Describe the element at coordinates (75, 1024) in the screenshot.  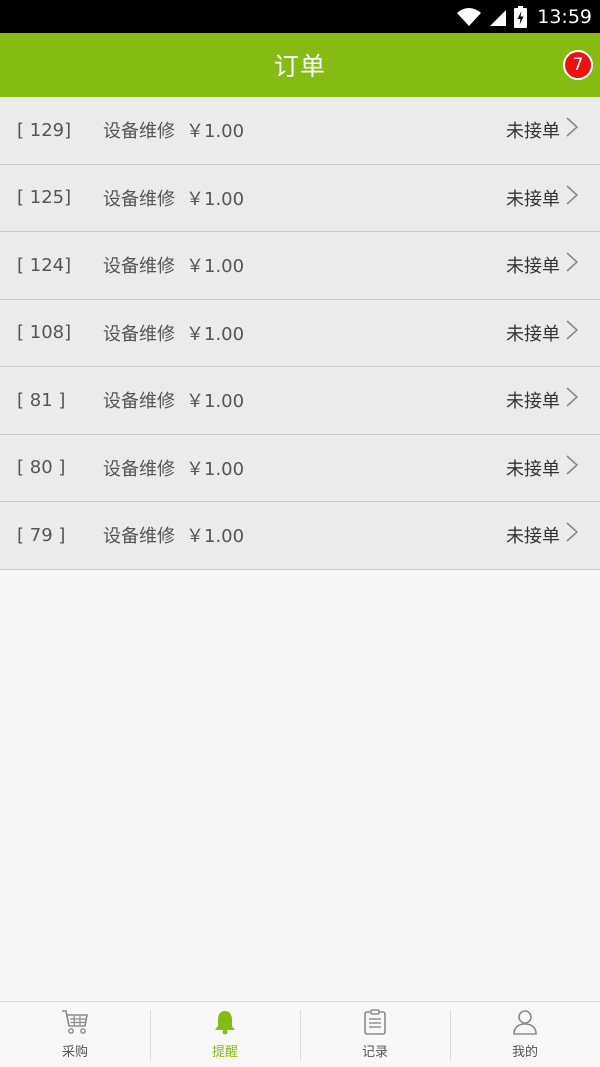
I see `cart-icon` at that location.